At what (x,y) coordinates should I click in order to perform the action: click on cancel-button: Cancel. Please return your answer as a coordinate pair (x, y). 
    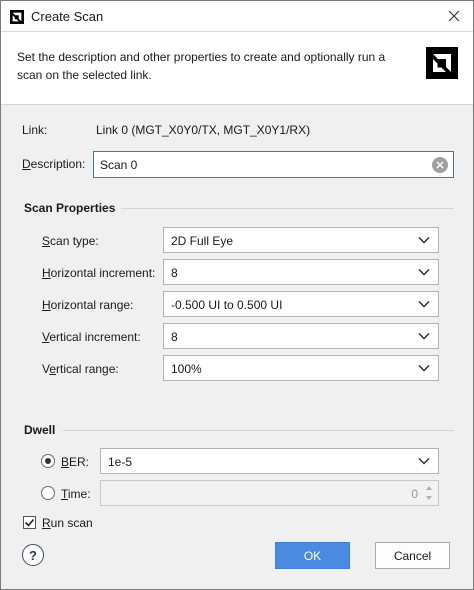
    Looking at the image, I should click on (412, 555).